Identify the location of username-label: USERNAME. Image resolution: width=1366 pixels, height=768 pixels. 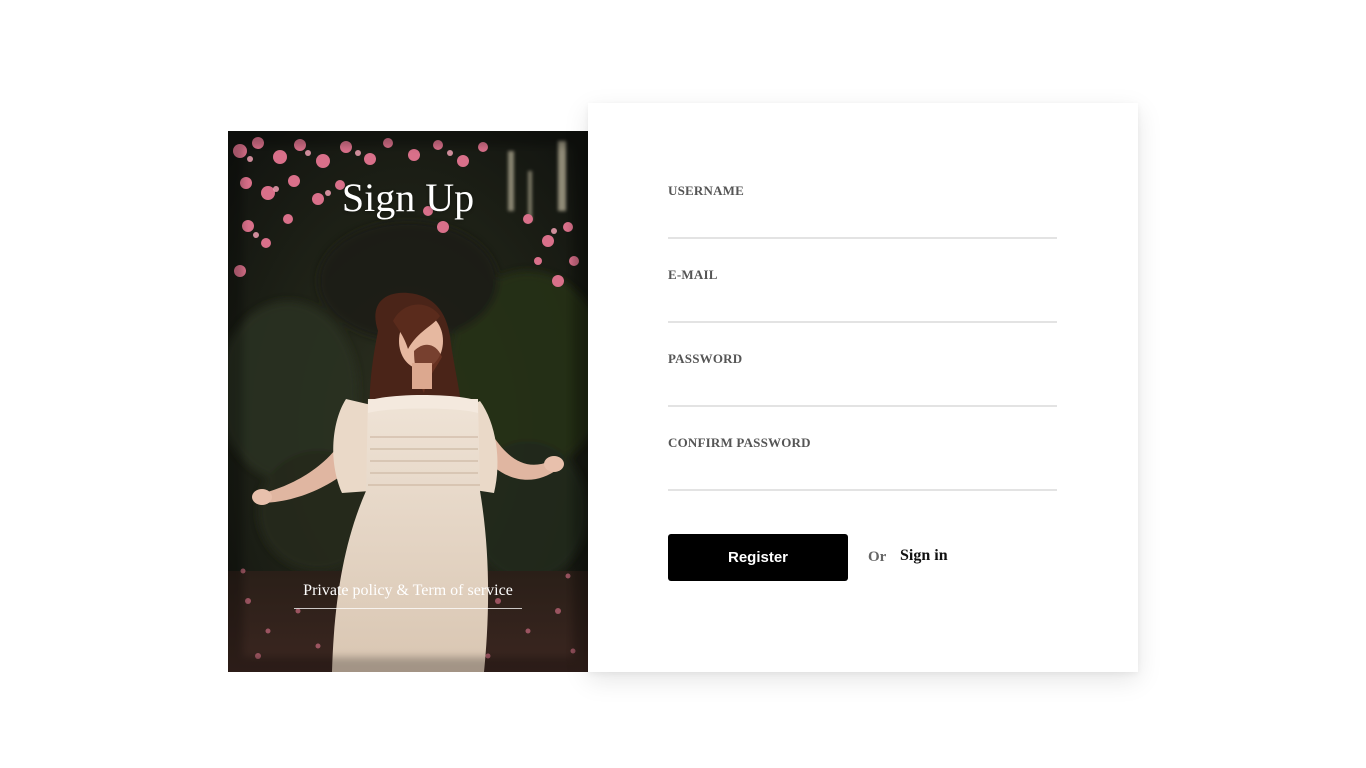
(706, 190).